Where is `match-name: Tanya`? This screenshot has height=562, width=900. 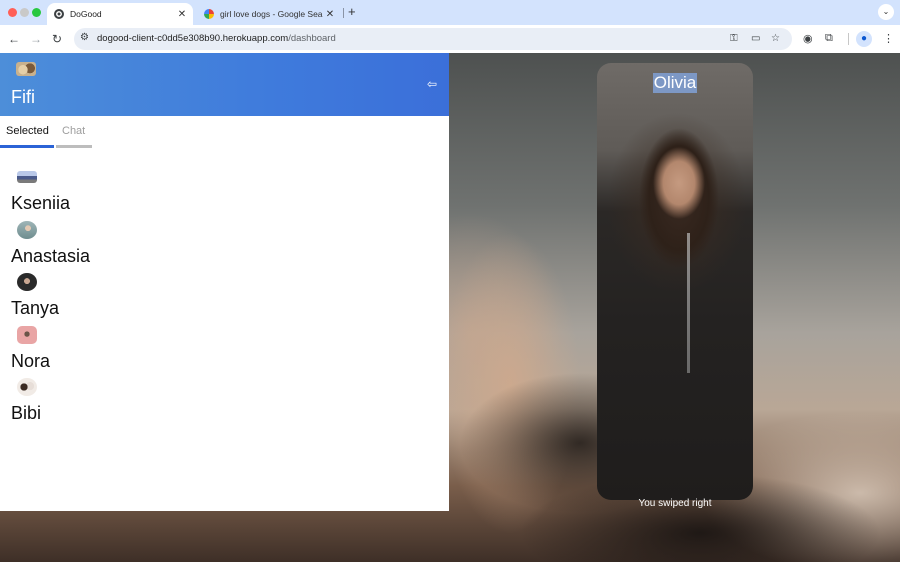
match-name: Tanya is located at coordinates (35, 308).